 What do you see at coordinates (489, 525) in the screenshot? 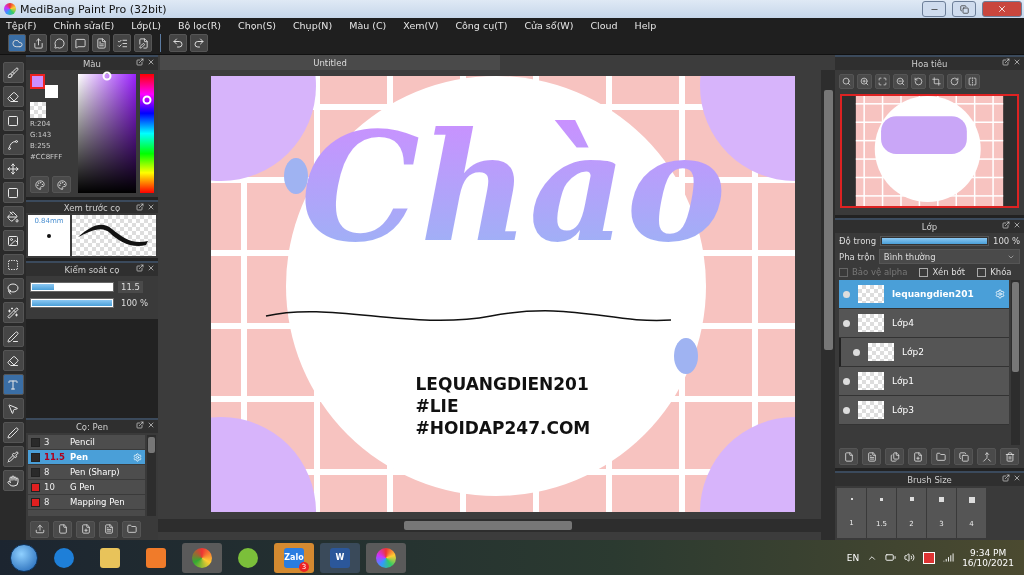
I see `horizontal-scrollbar` at bounding box center [489, 525].